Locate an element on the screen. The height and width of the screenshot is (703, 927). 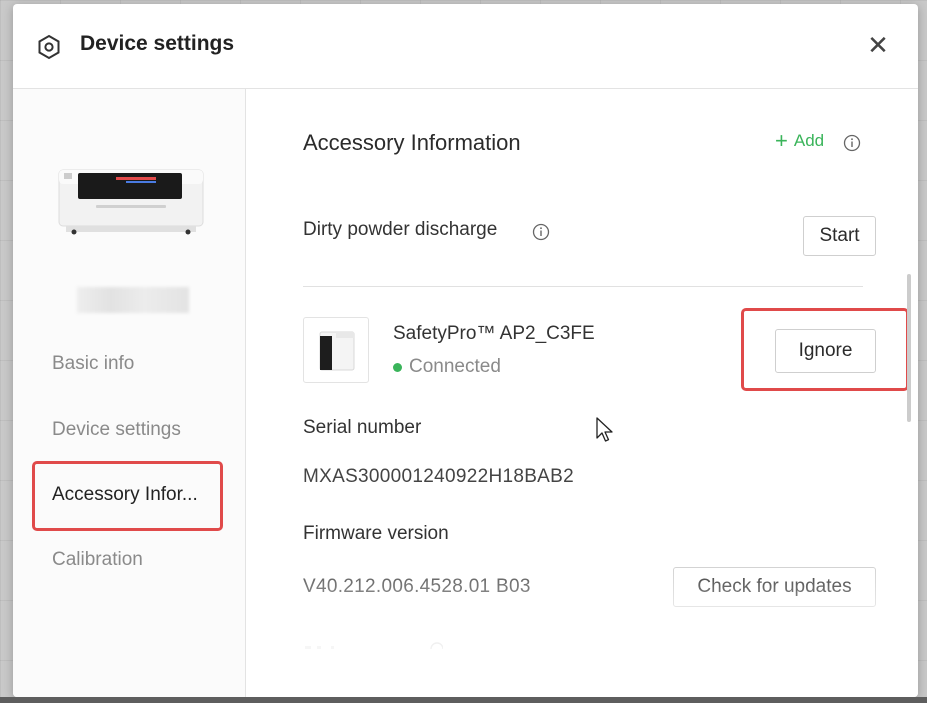
dirty-powder-label: Dirty powder discharge is located at coordinates (400, 229).